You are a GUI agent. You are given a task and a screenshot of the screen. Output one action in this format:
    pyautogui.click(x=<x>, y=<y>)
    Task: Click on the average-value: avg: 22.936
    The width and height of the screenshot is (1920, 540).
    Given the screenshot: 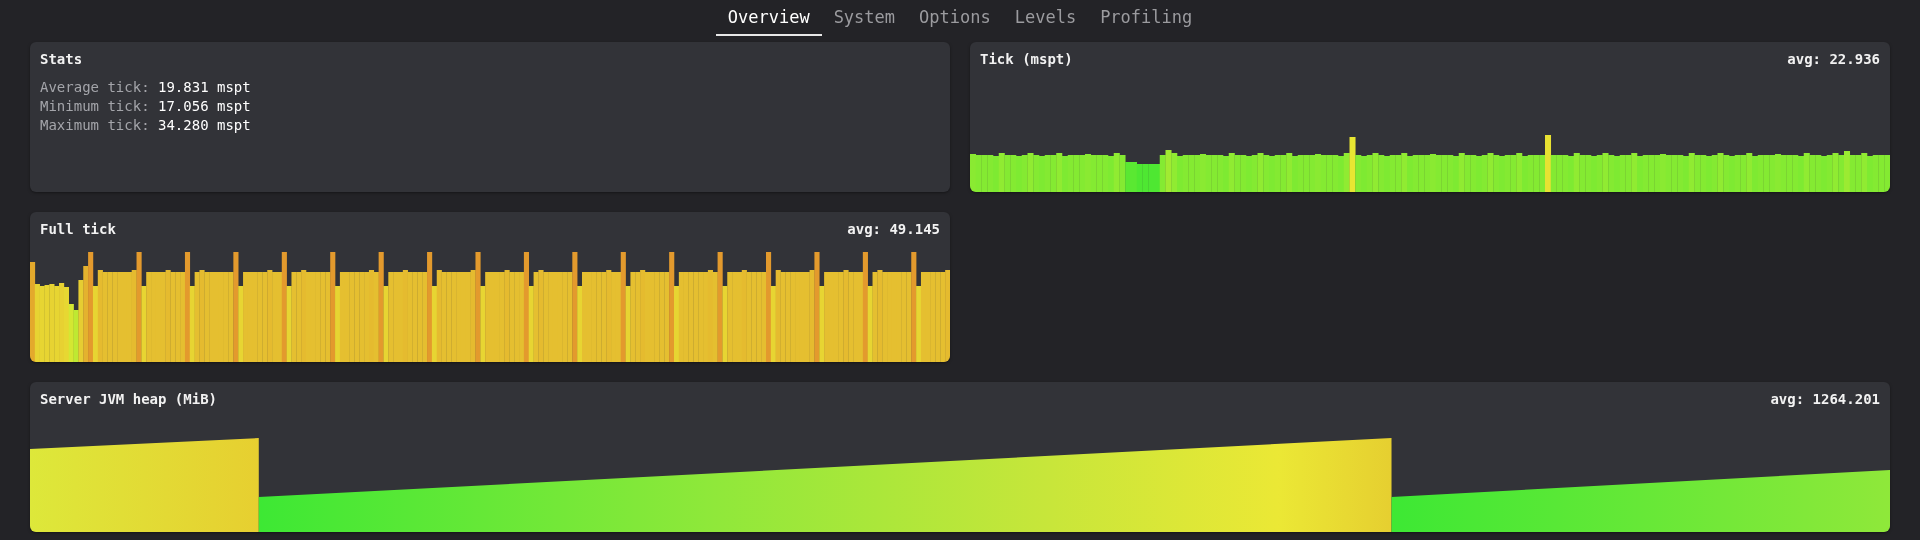 What is the action you would take?
    pyautogui.click(x=1833, y=59)
    